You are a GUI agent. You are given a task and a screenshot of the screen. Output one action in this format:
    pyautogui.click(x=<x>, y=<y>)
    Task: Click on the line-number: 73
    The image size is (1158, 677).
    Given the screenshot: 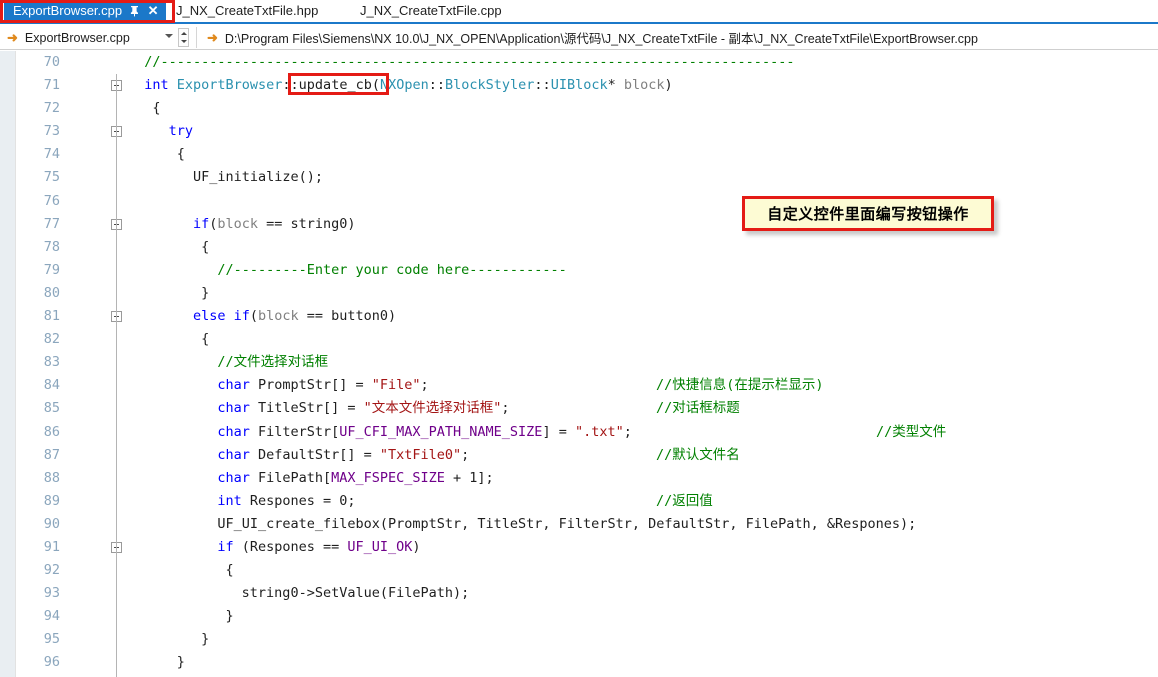 What is the action you would take?
    pyautogui.click(x=51, y=131)
    